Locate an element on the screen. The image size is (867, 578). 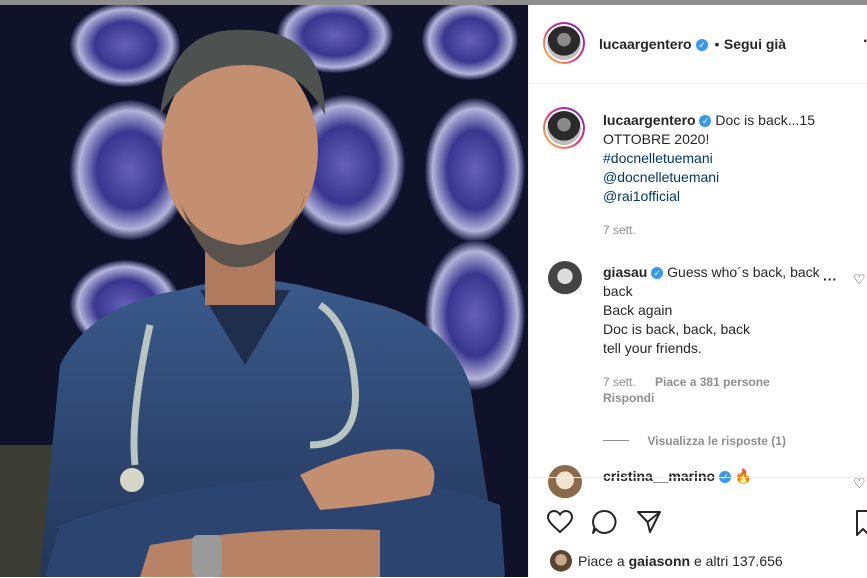
reply-button: Rispondi is located at coordinates (628, 398).